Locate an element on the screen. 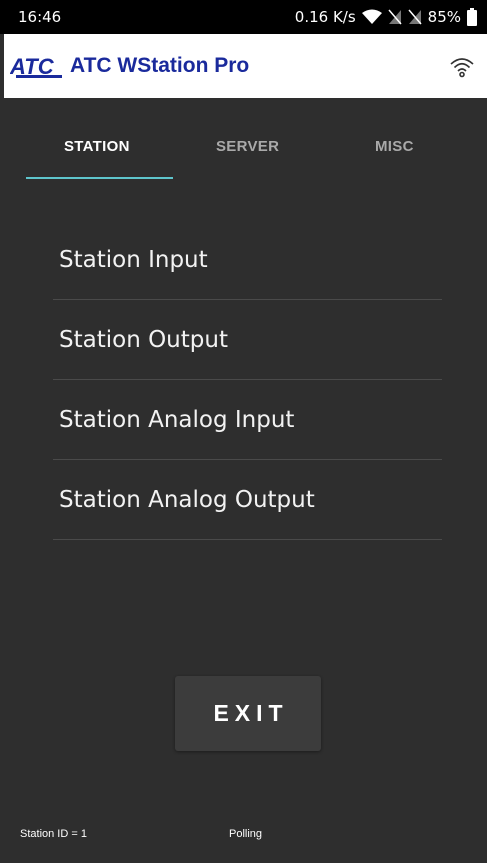 This screenshot has height=863, width=487. tab-bar: STATION SERVER MISC is located at coordinates (243, 140).